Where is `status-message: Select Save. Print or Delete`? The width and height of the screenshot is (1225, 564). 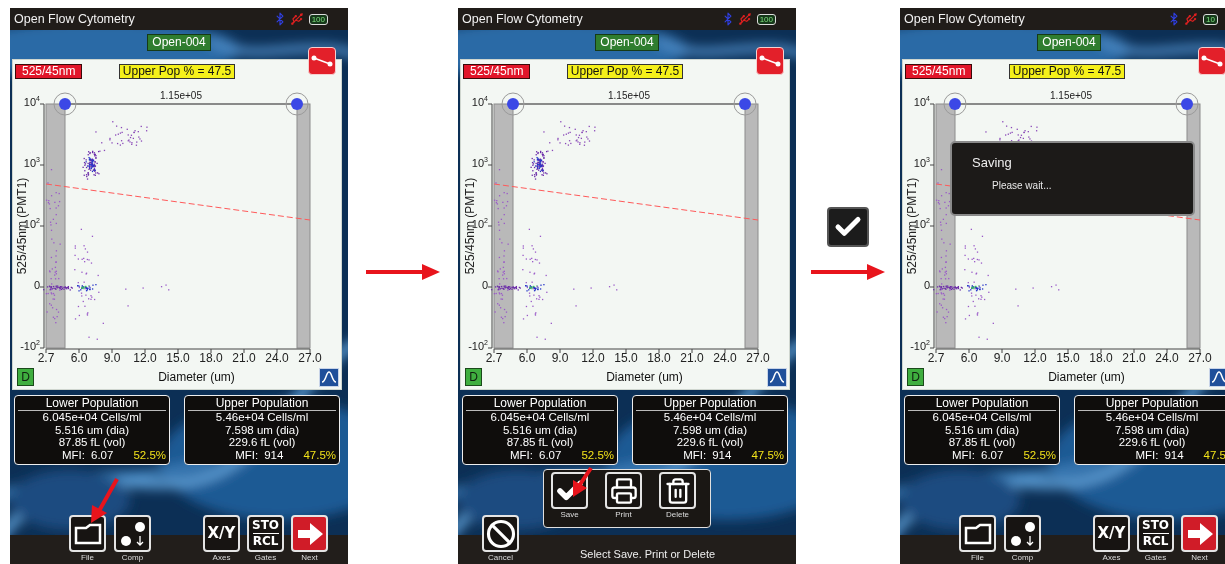 status-message: Select Save. Print or Delete is located at coordinates (647, 554).